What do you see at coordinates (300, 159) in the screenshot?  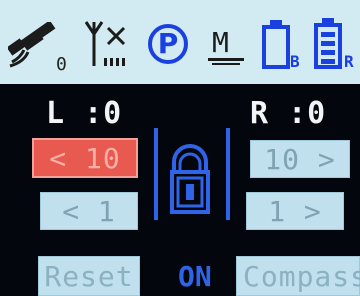 I see `right-step-10-button: 10 >` at bounding box center [300, 159].